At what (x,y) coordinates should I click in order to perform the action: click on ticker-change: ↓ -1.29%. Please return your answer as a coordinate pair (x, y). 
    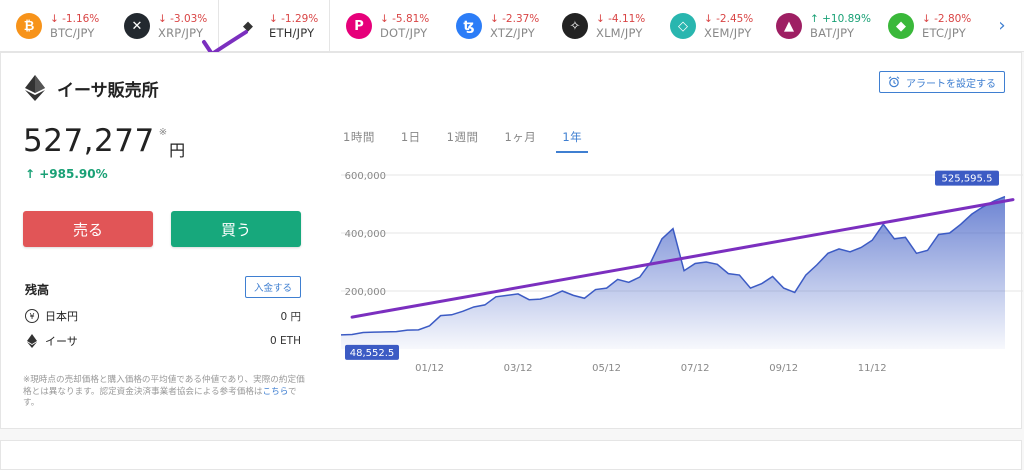
    Looking at the image, I should click on (294, 19).